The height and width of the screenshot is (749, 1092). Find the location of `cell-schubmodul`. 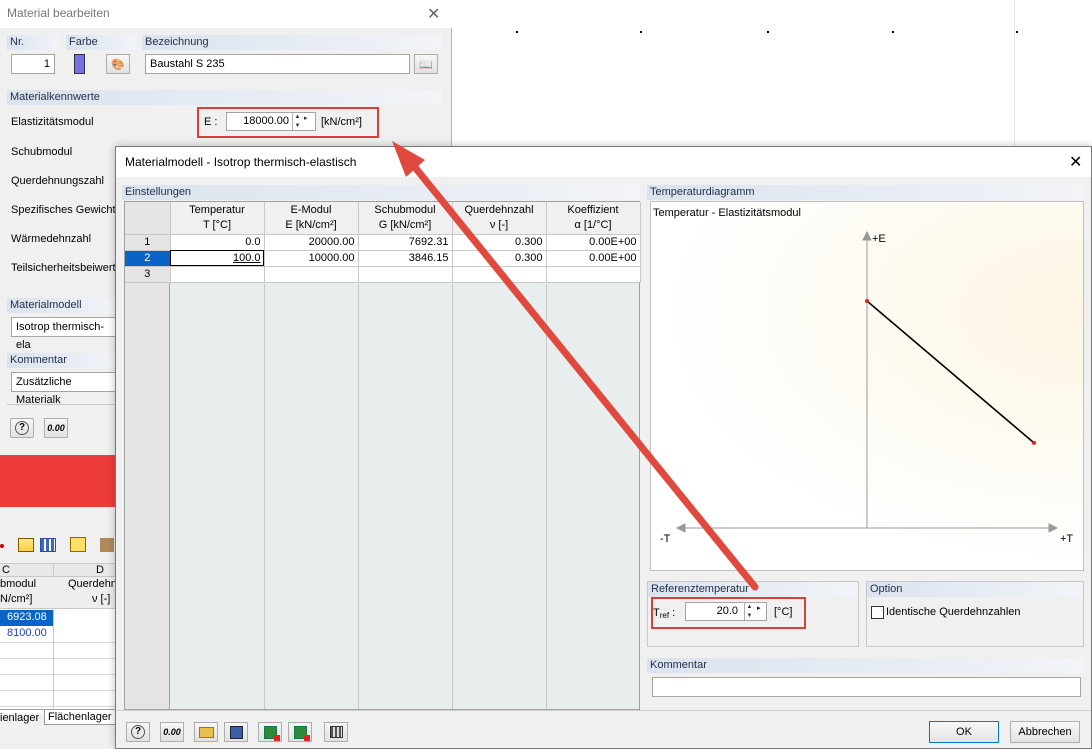

cell-schubmodul is located at coordinates (405, 274).